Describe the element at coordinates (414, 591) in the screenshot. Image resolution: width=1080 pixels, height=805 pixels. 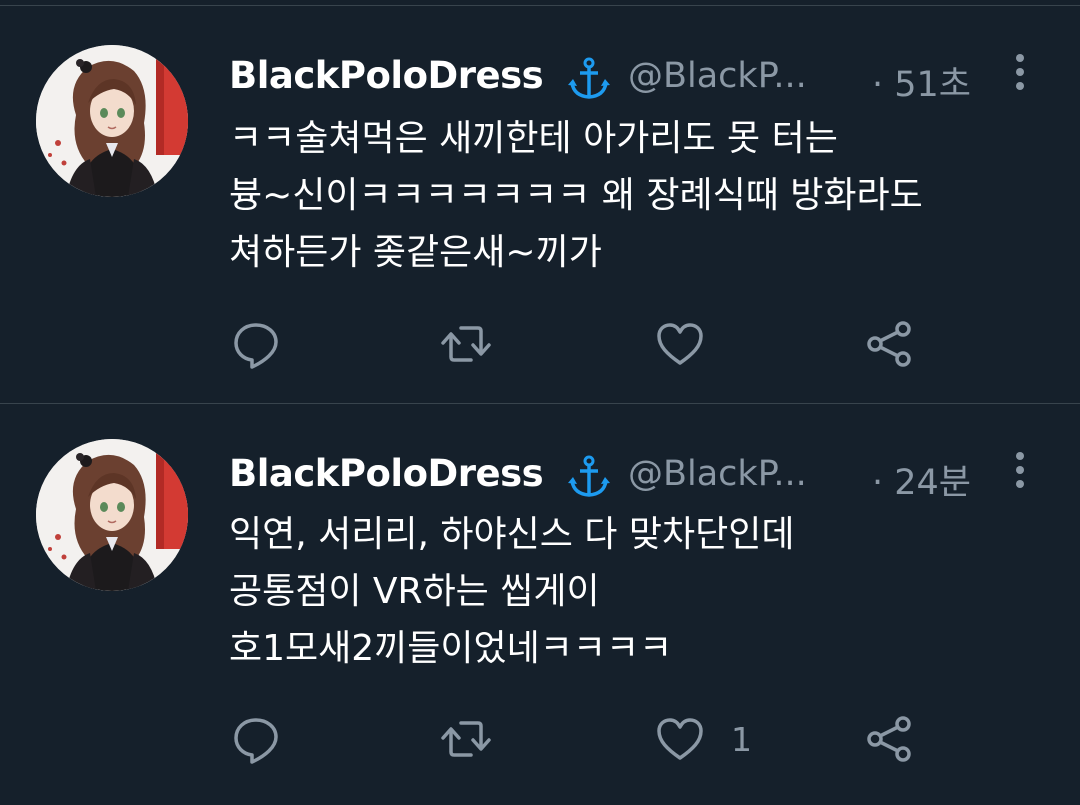
I see `tweet-text-line: 공통점이 VR하는 씹게이` at that location.